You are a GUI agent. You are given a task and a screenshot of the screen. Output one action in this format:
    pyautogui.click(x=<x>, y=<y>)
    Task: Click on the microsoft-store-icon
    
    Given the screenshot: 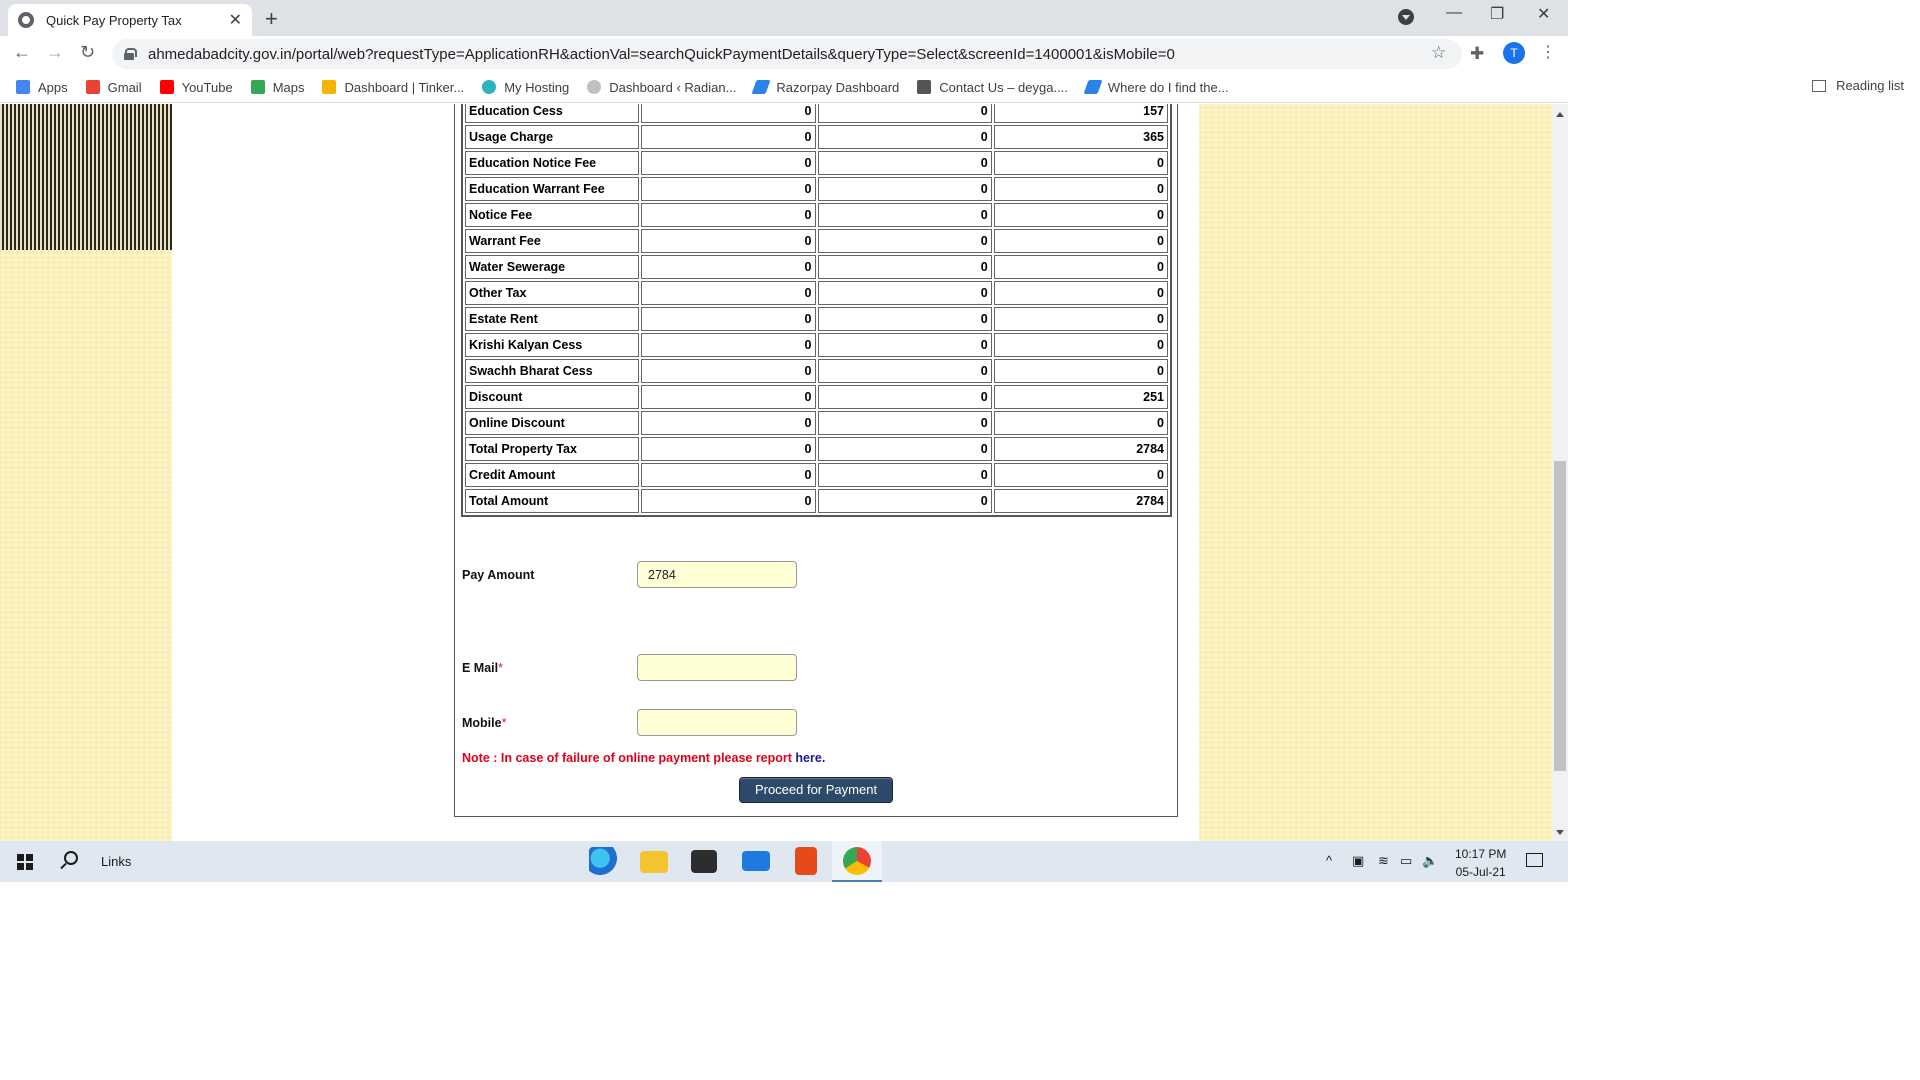 What is the action you would take?
    pyautogui.click(x=704, y=861)
    